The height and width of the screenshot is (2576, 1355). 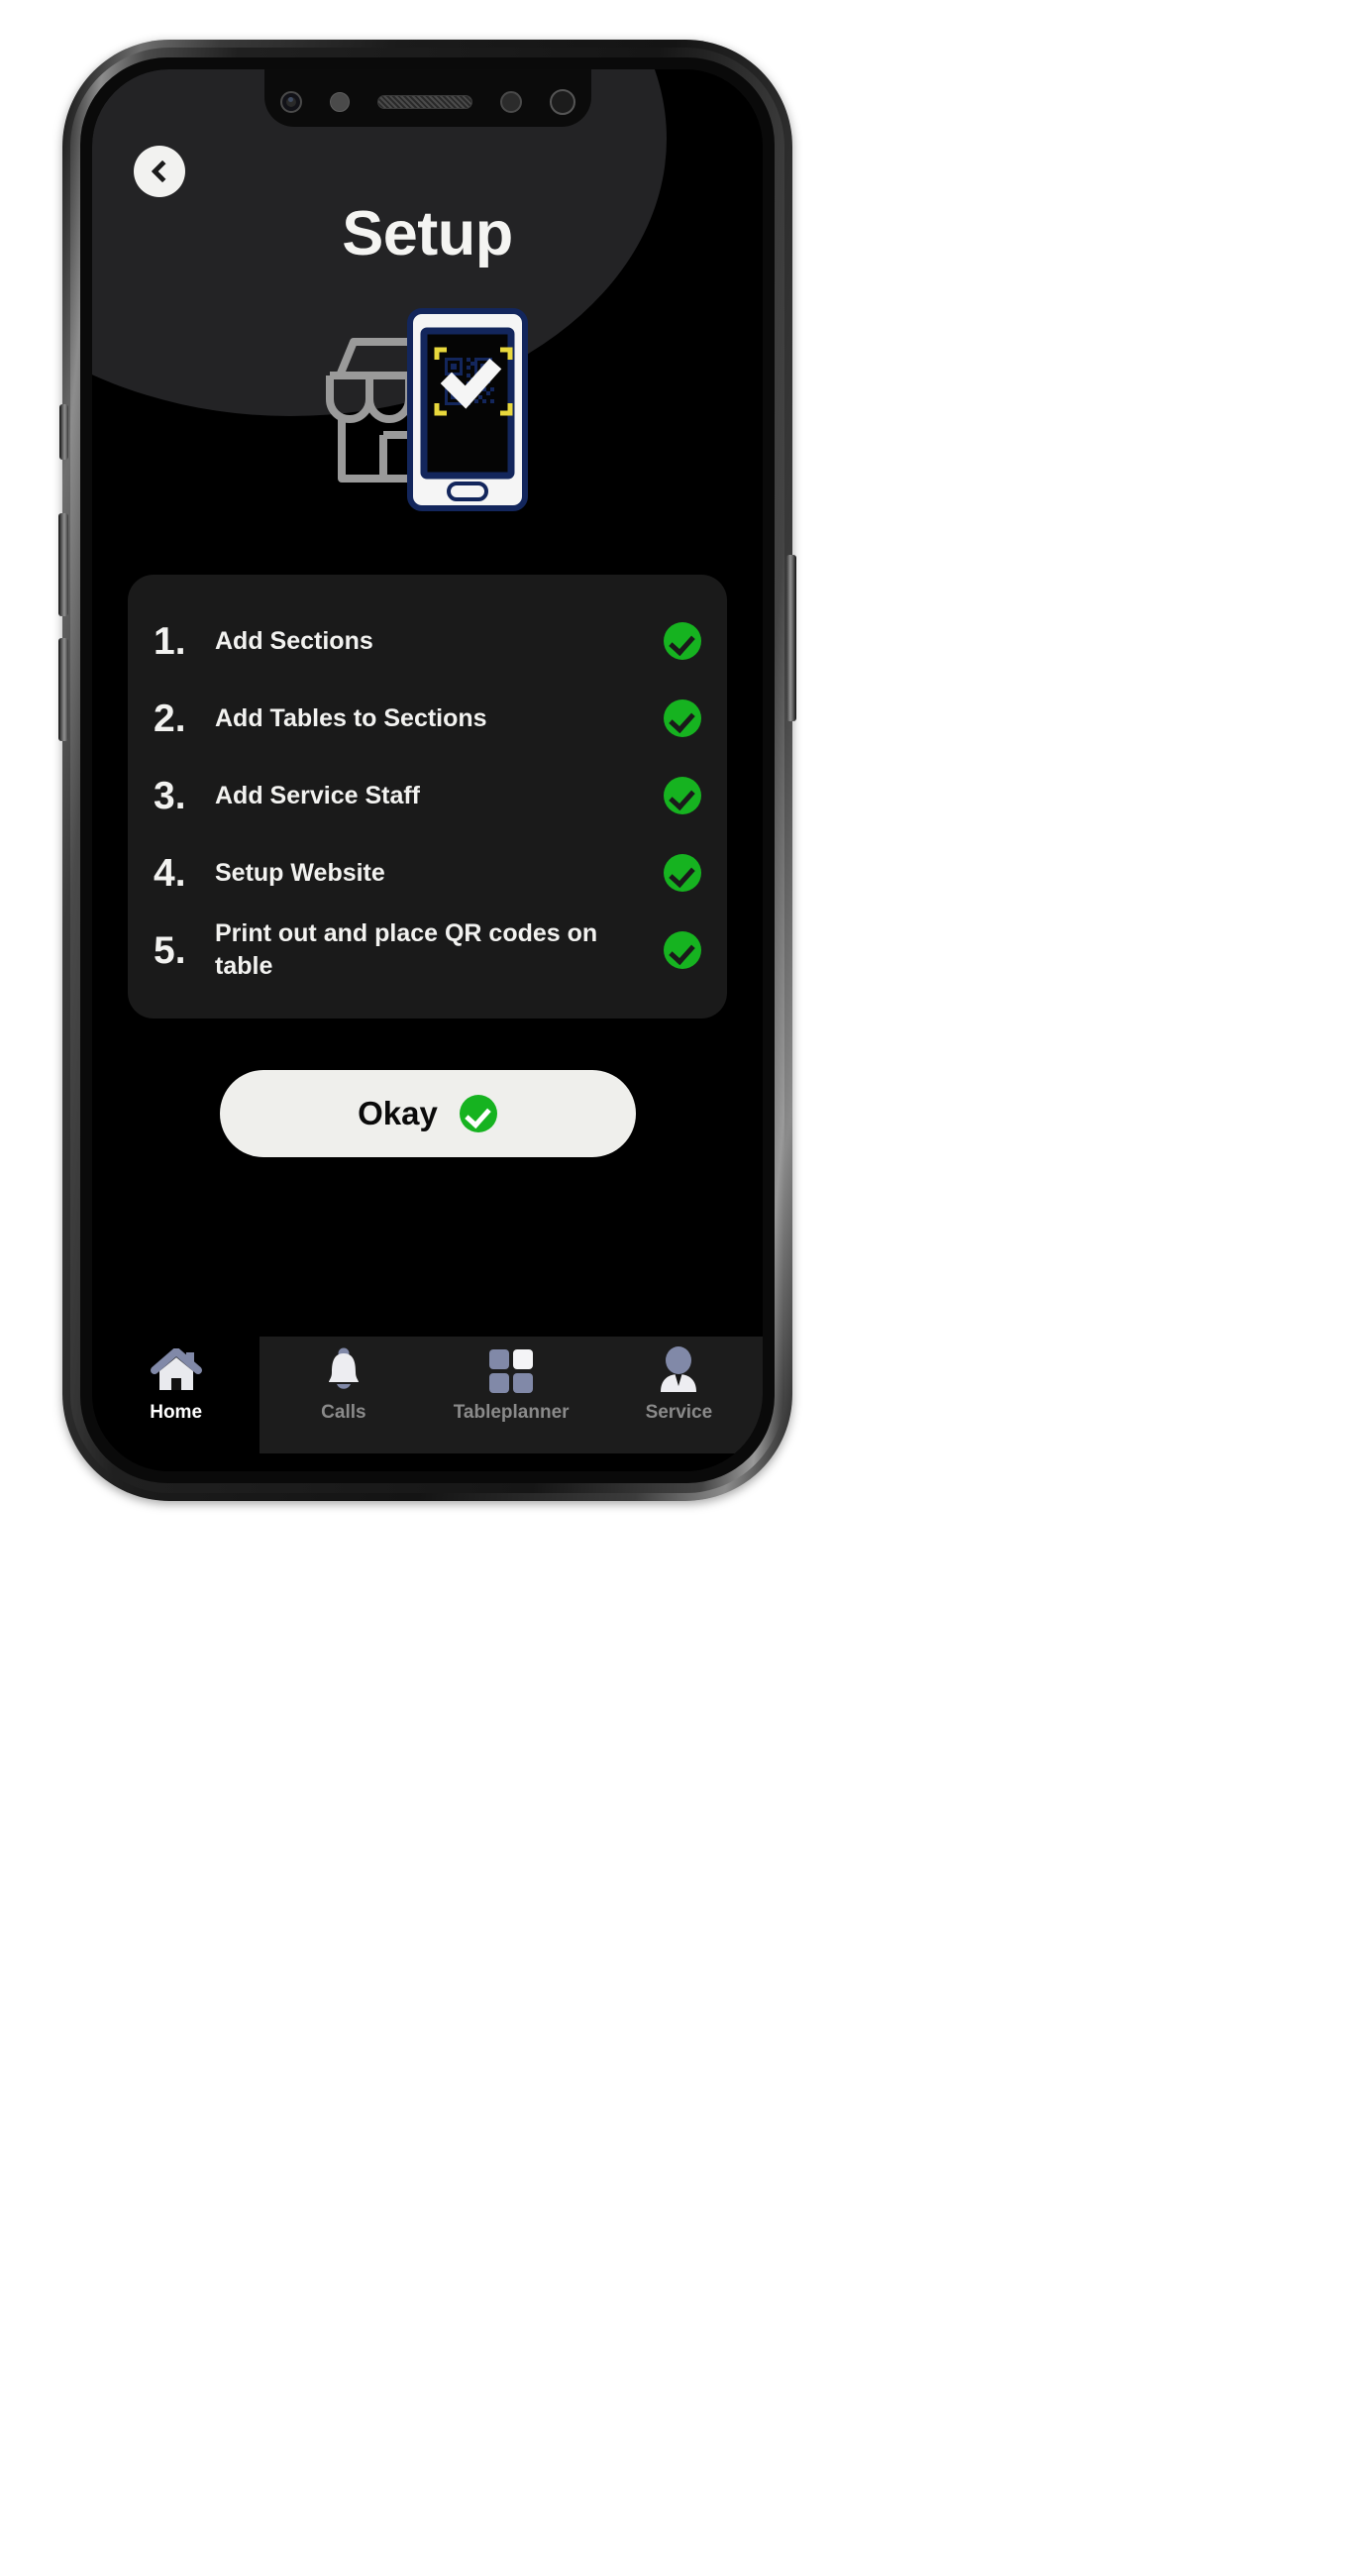 I want to click on earpiece-speaker-icon, so click(x=424, y=102).